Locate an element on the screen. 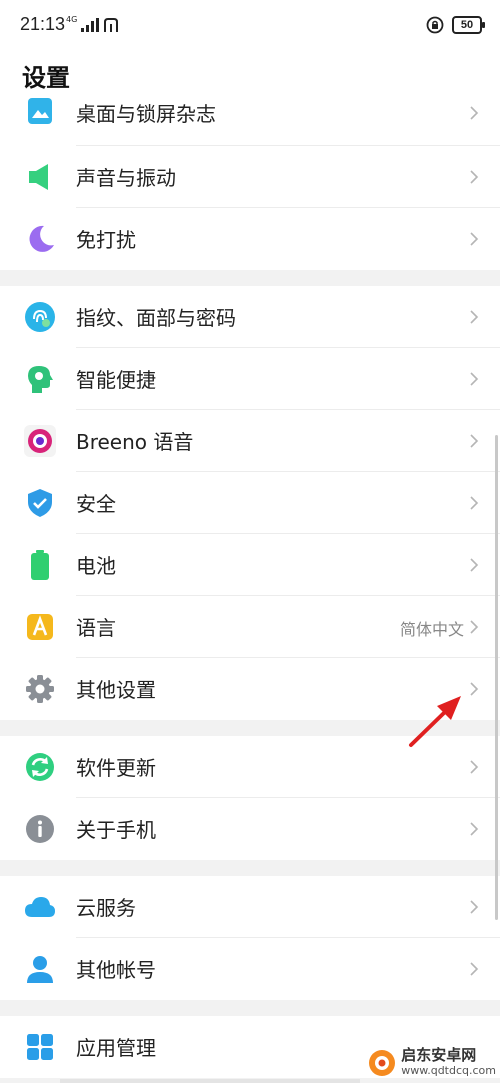  smart-head-icon is located at coordinates (40, 379).